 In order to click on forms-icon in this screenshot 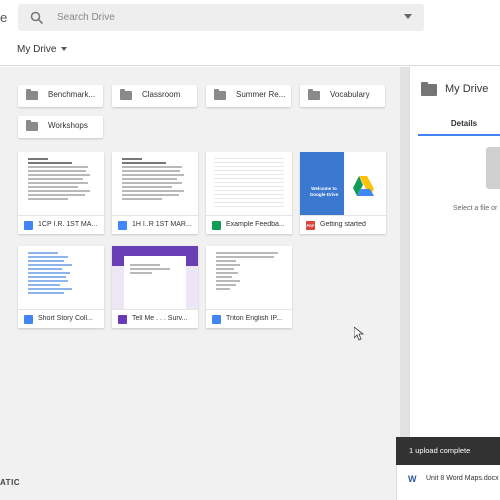, I will do `click(122, 319)`.